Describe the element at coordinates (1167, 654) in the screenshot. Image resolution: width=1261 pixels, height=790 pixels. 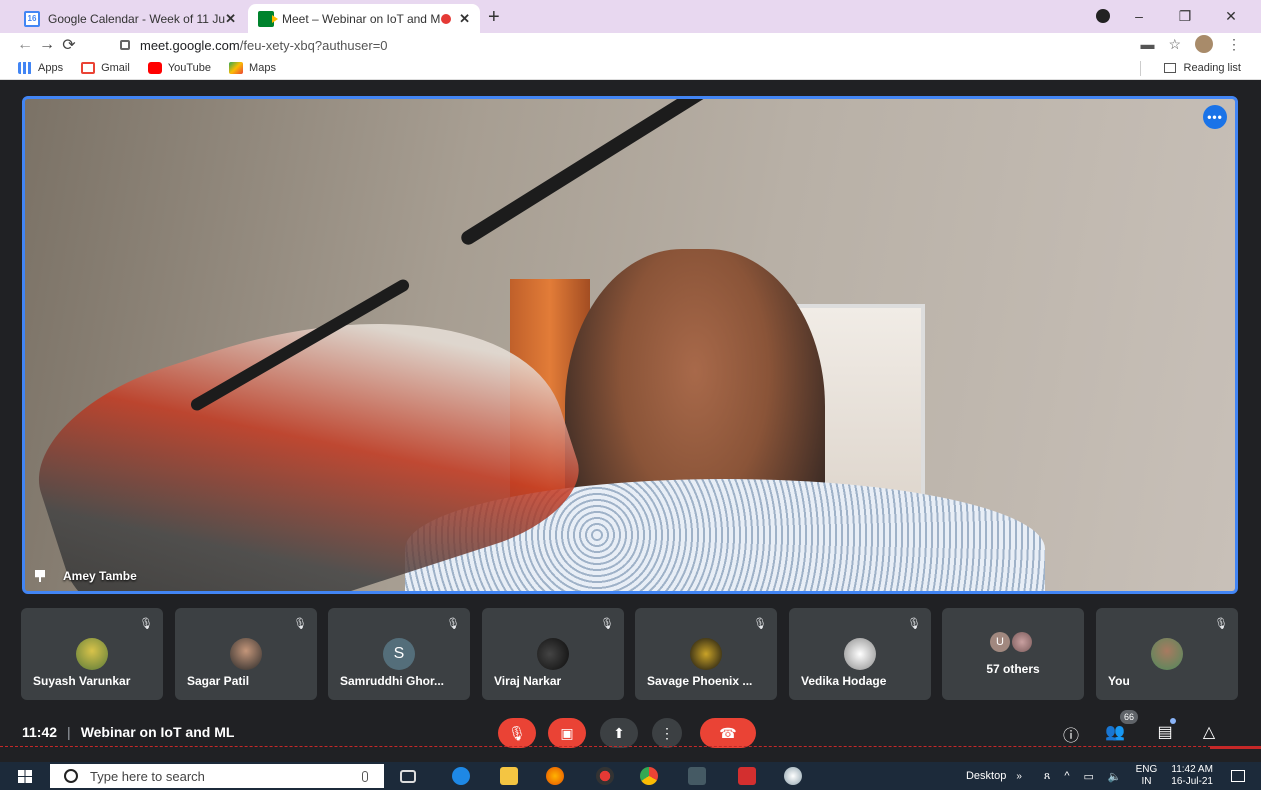
I see `participant-tile-self: 🎙 You` at that location.